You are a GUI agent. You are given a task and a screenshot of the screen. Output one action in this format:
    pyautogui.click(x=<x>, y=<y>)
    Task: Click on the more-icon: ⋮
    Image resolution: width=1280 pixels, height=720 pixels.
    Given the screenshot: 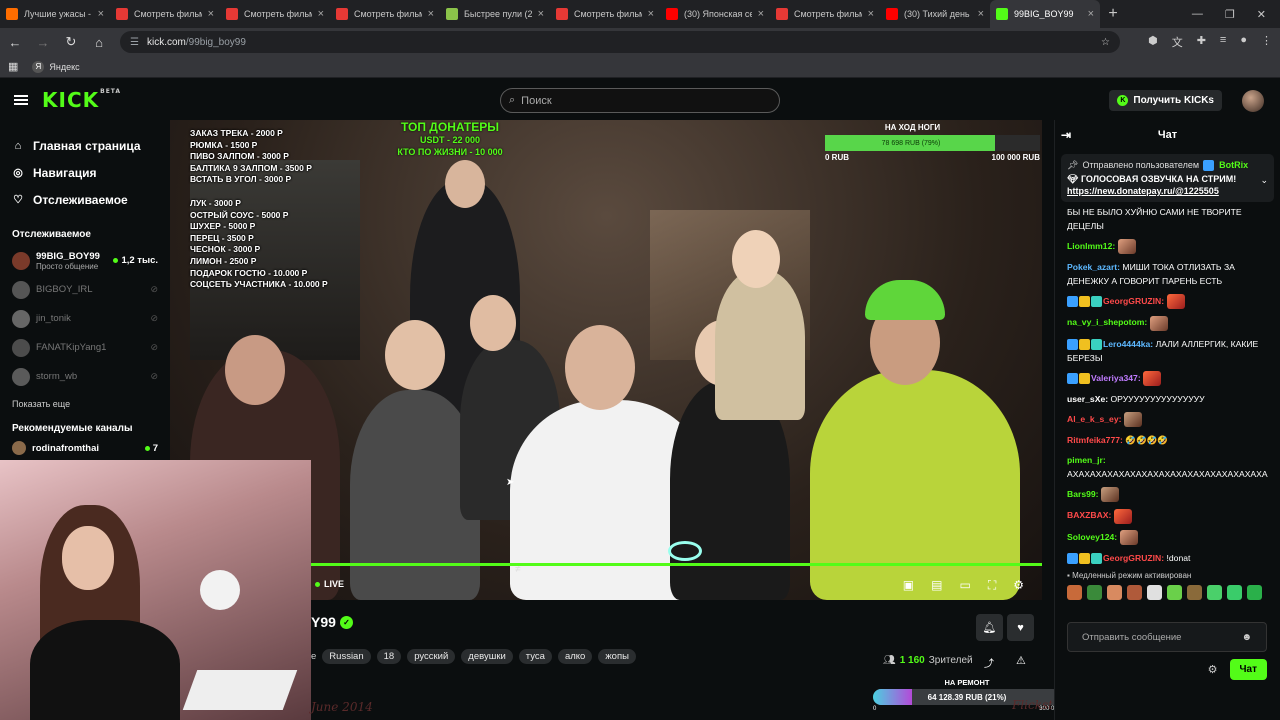 What is the action you would take?
    pyautogui.click(x=1266, y=42)
    